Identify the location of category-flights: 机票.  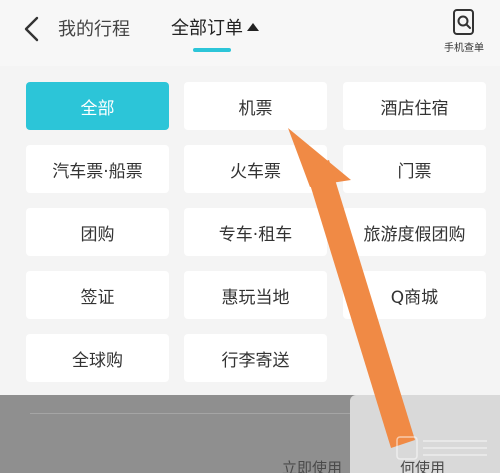
(255, 106).